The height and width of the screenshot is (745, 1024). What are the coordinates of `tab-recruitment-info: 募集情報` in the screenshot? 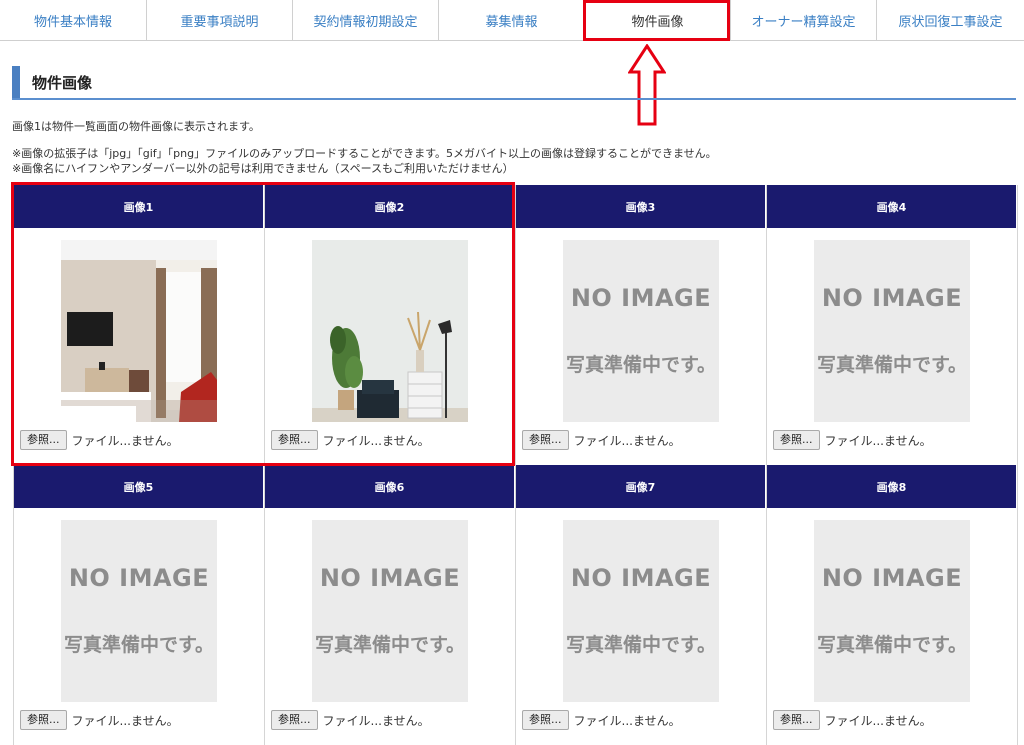 It's located at (512, 20).